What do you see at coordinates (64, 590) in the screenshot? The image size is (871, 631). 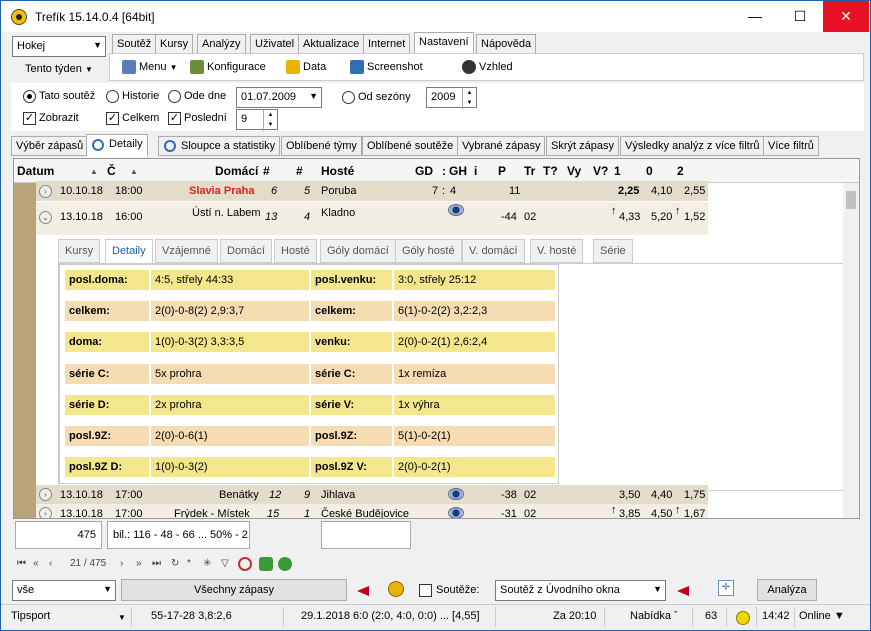 I see `filter-vse-select: vše ▼` at bounding box center [64, 590].